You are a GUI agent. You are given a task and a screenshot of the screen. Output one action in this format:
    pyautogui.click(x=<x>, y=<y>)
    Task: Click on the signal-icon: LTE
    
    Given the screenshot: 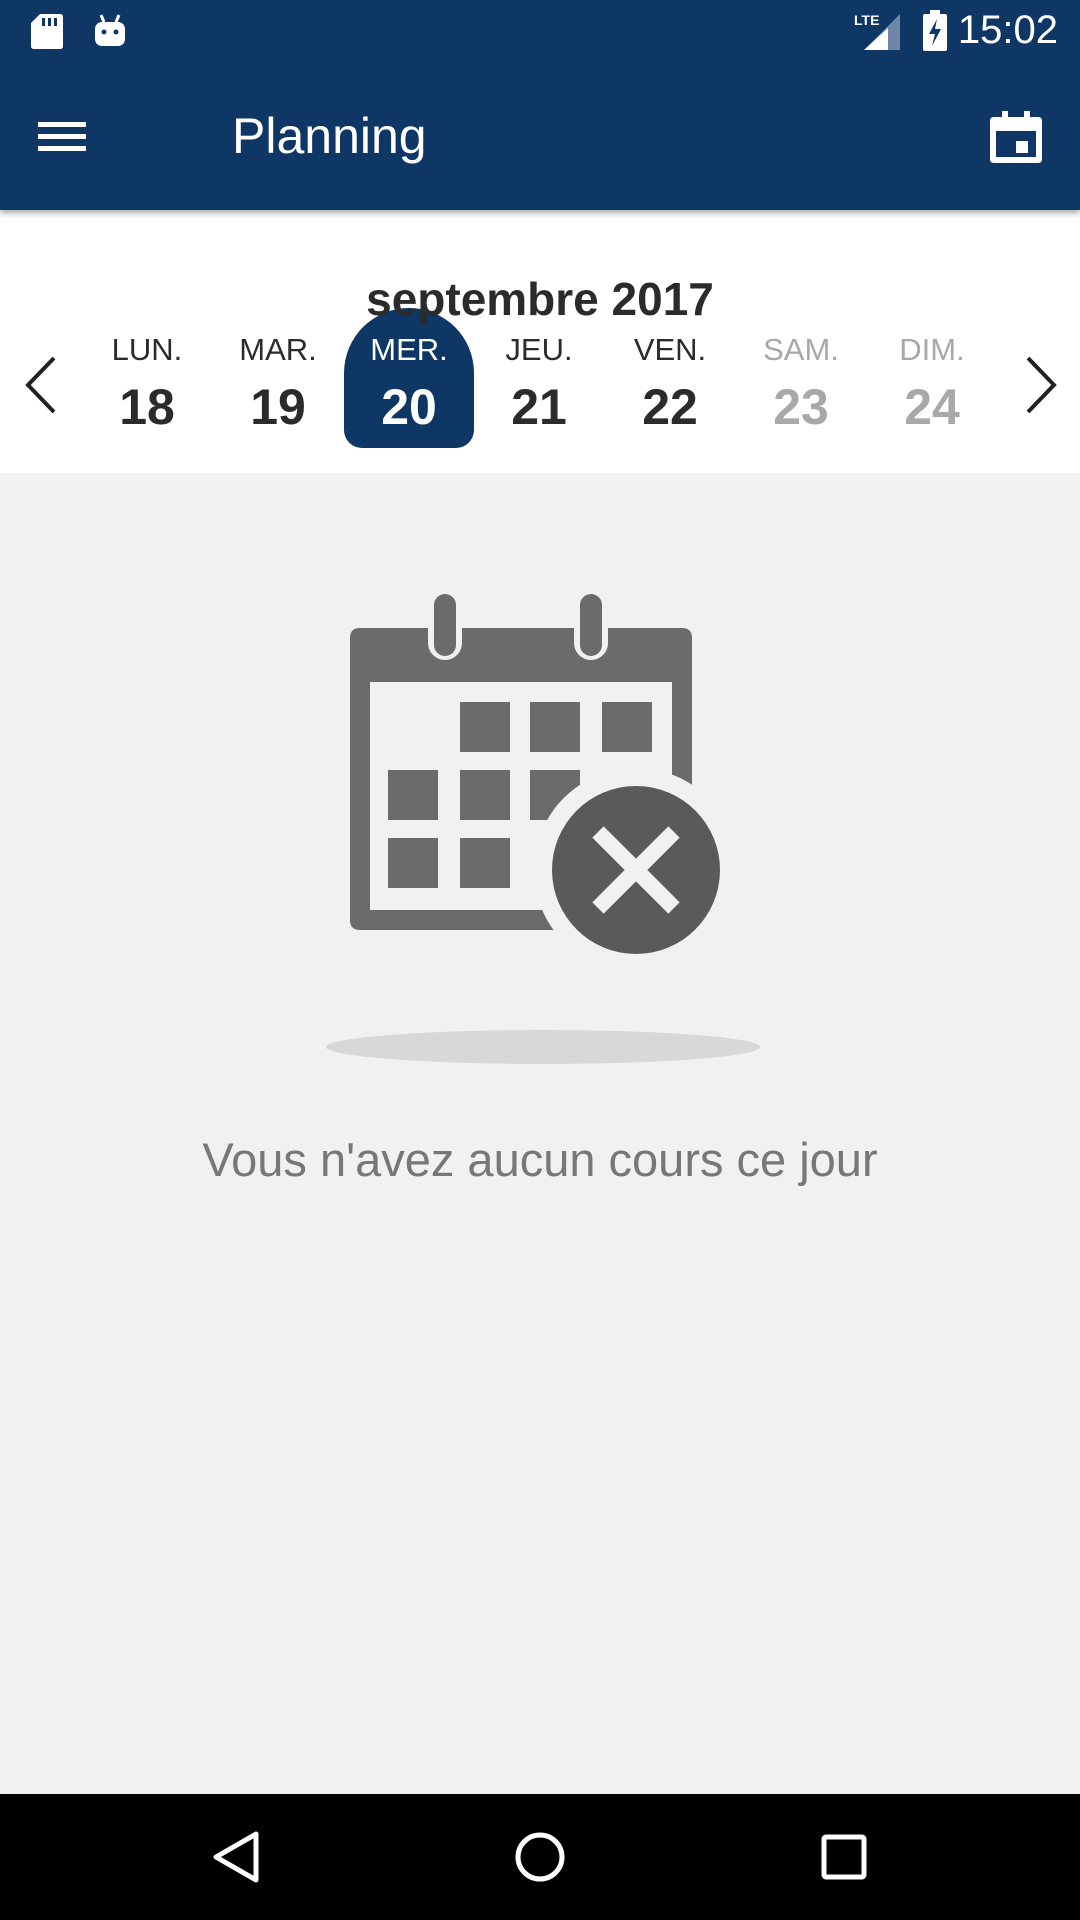 What is the action you would take?
    pyautogui.click(x=877, y=31)
    